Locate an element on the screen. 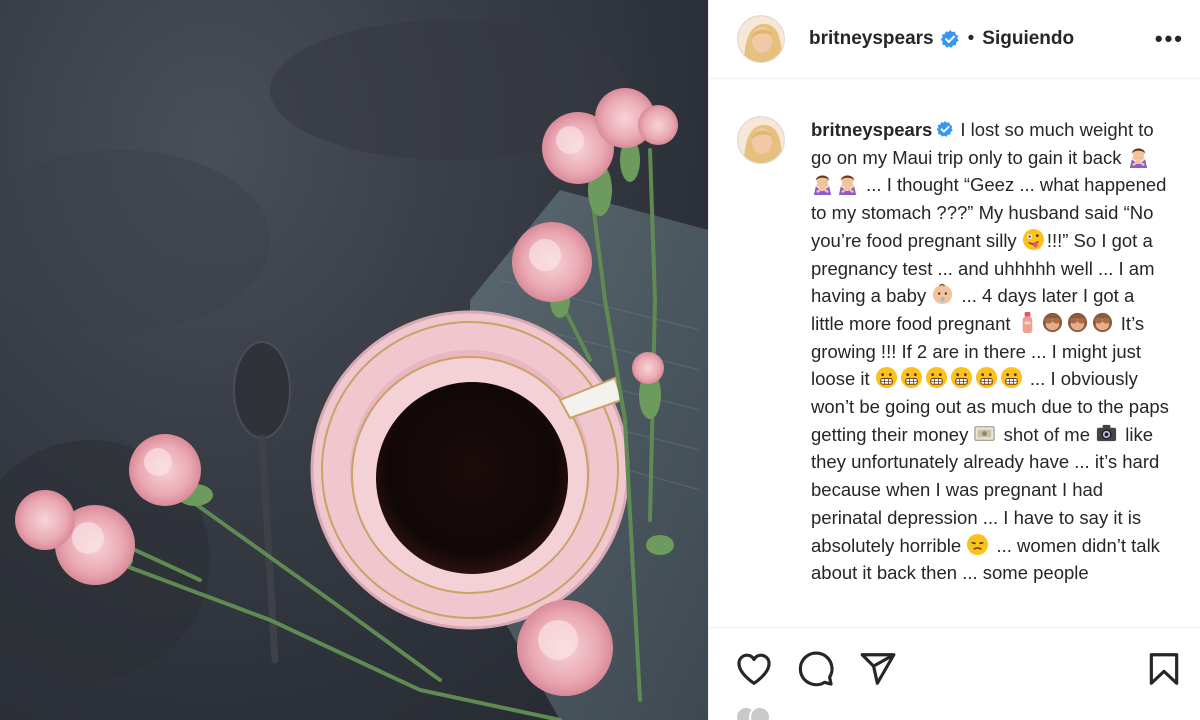 This screenshot has height=720, width=1200. bottle-emoji is located at coordinates (1027, 322).